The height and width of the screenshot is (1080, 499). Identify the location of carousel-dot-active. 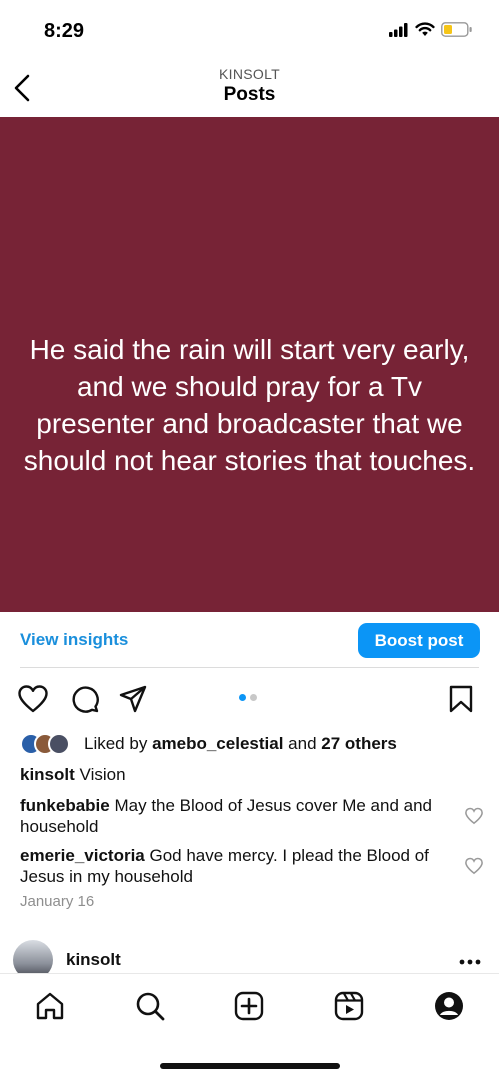
(242, 697).